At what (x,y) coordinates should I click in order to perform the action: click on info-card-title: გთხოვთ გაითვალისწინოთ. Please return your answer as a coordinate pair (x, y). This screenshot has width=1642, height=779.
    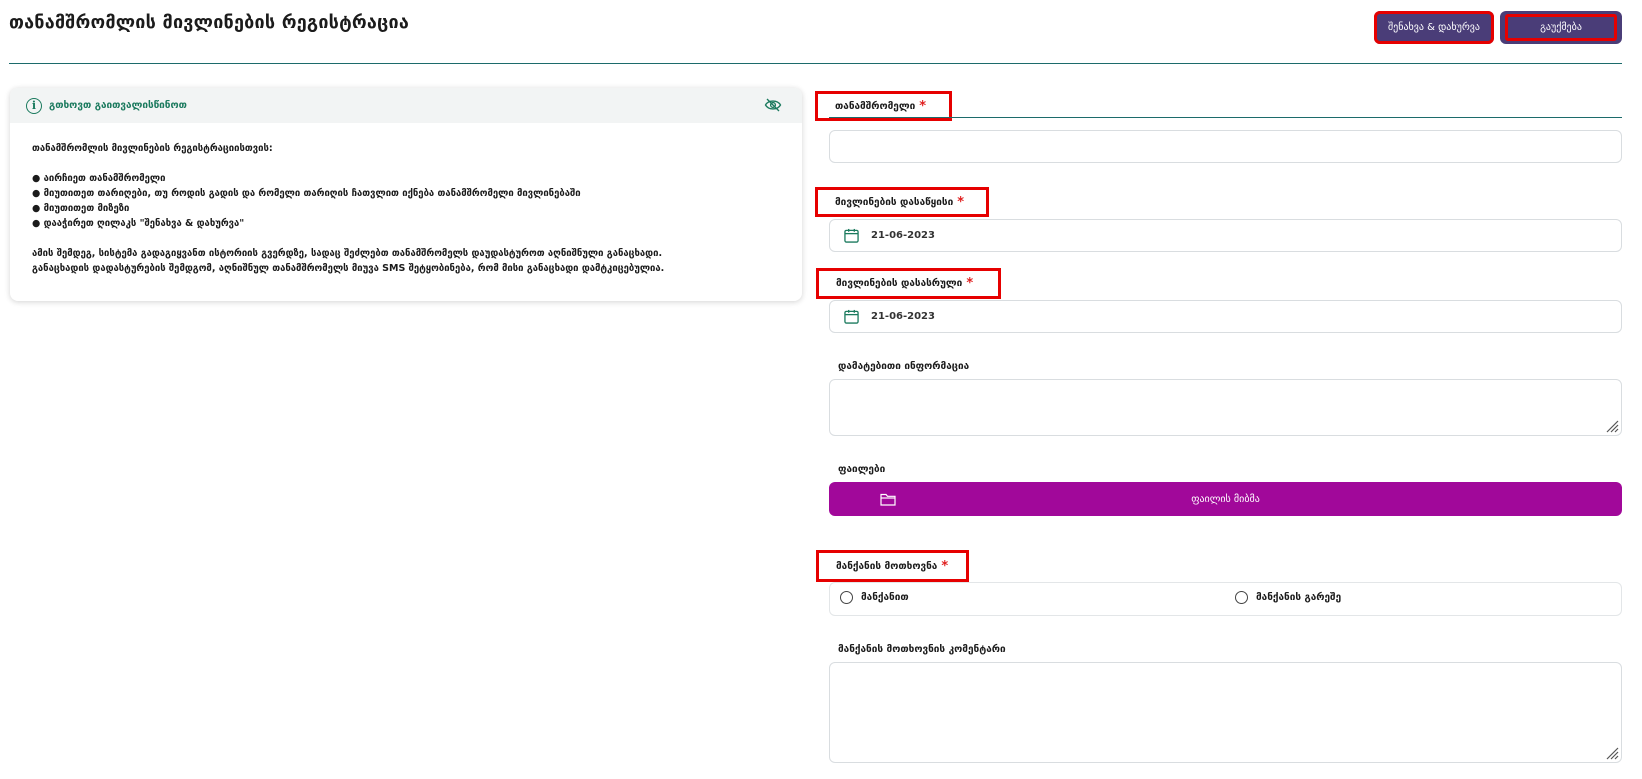
    Looking at the image, I should click on (118, 105).